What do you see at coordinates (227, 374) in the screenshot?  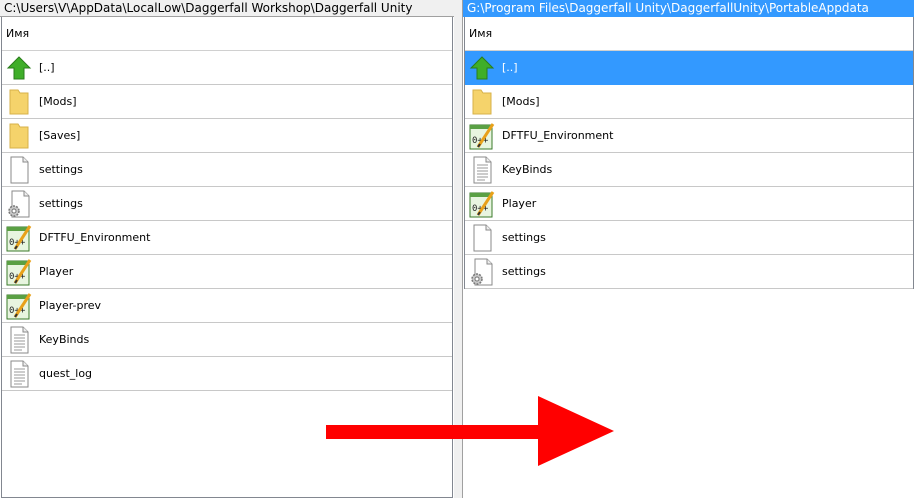 I see `file-row: quest_log` at bounding box center [227, 374].